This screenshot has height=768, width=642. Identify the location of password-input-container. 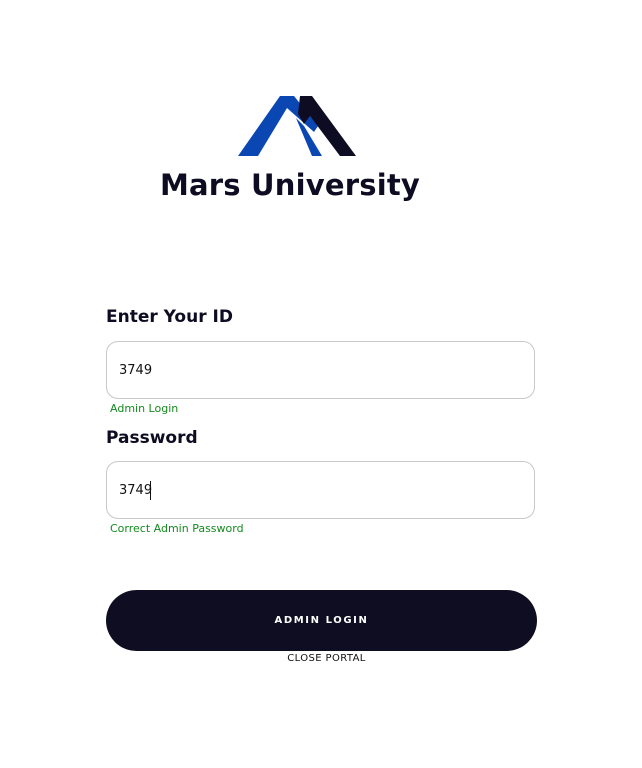
(320, 490).